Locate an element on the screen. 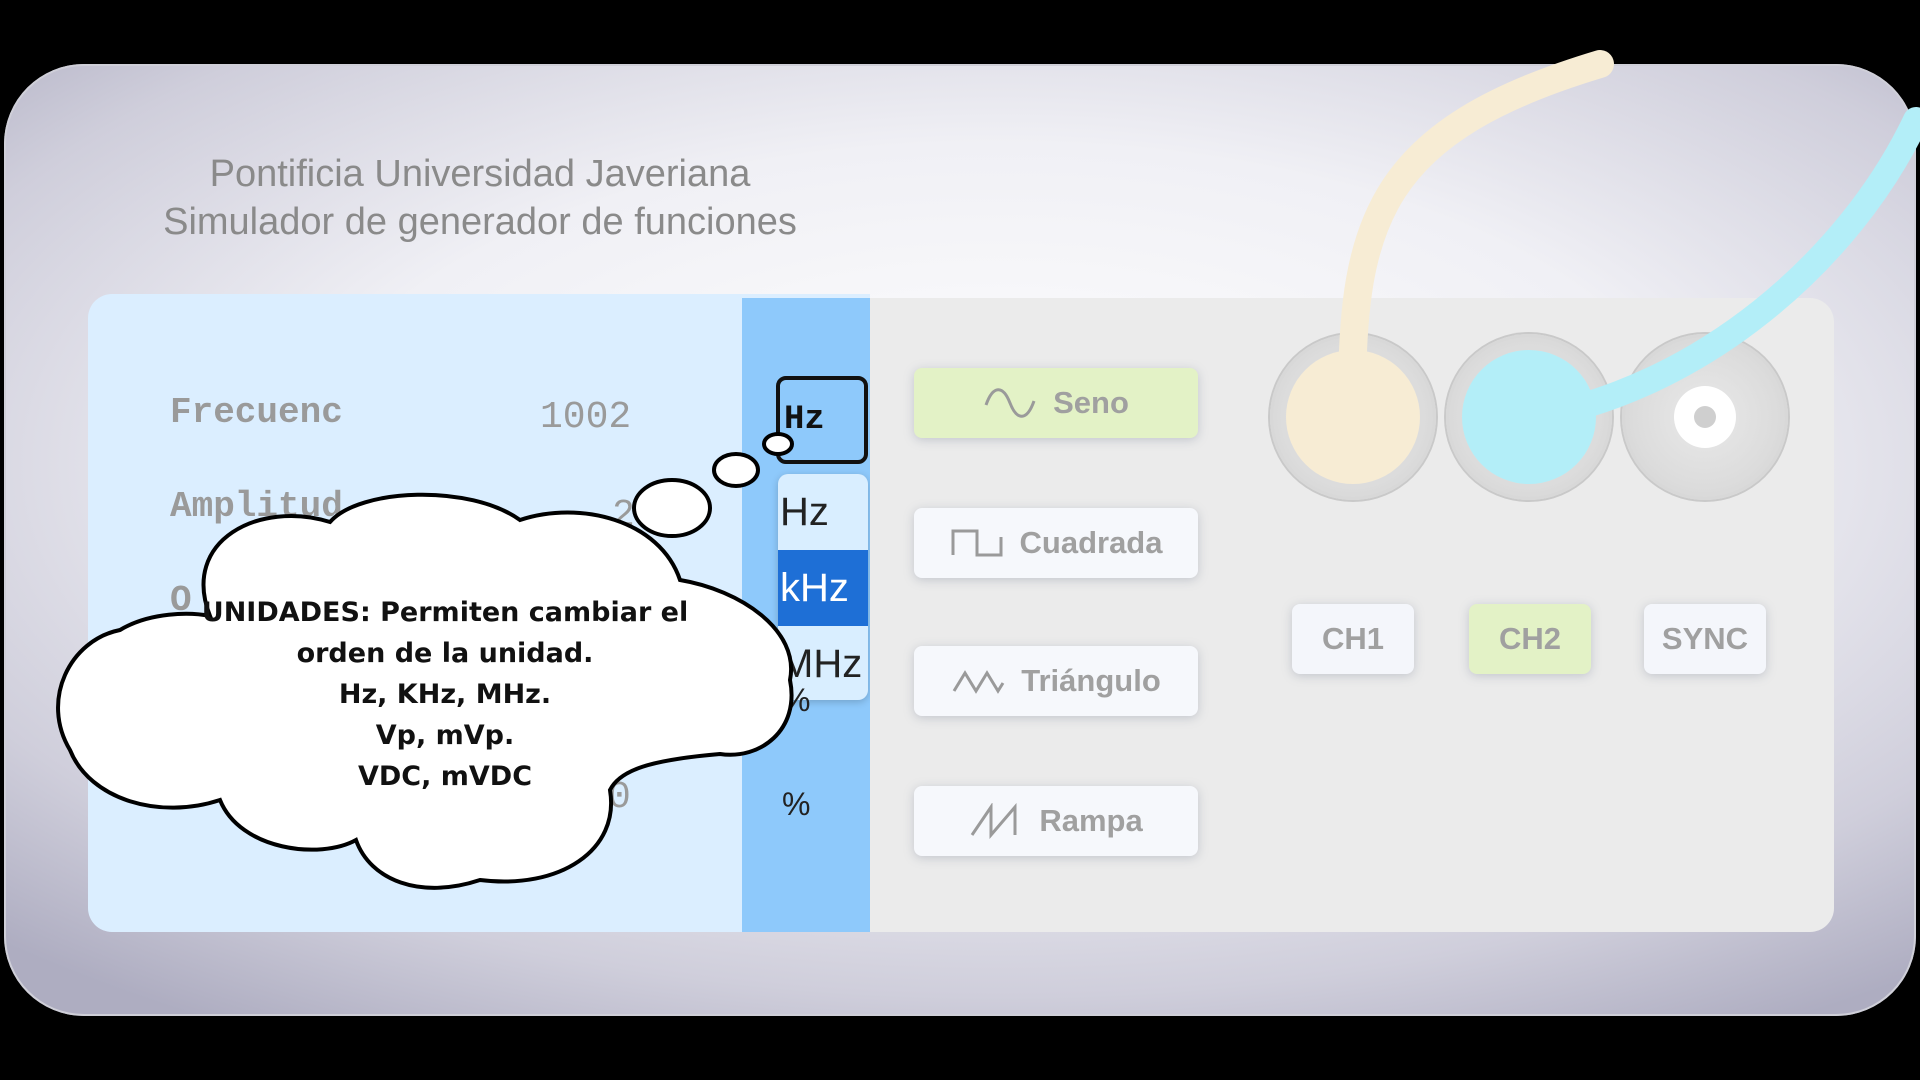 The image size is (1920, 1080). tooltip-line: Hz, KHz, MHz. is located at coordinates (445, 694).